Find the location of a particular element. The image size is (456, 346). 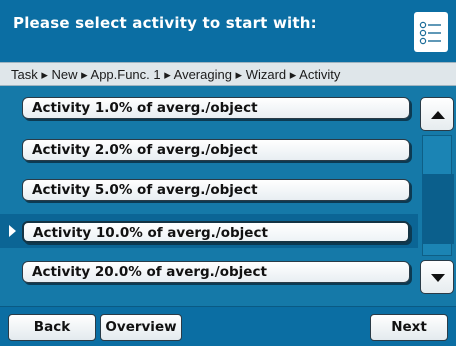

scroll-thumb is located at coordinates (438, 209).